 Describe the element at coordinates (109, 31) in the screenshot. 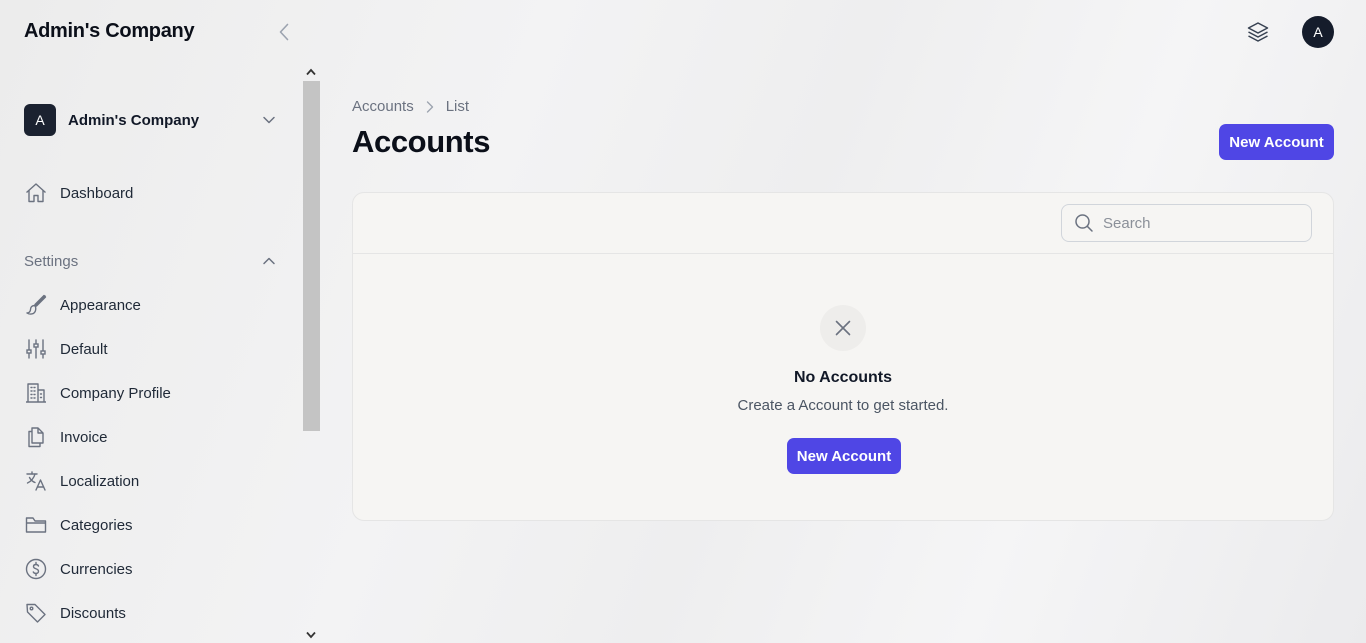

I see `brand-name: Admin's Company` at that location.